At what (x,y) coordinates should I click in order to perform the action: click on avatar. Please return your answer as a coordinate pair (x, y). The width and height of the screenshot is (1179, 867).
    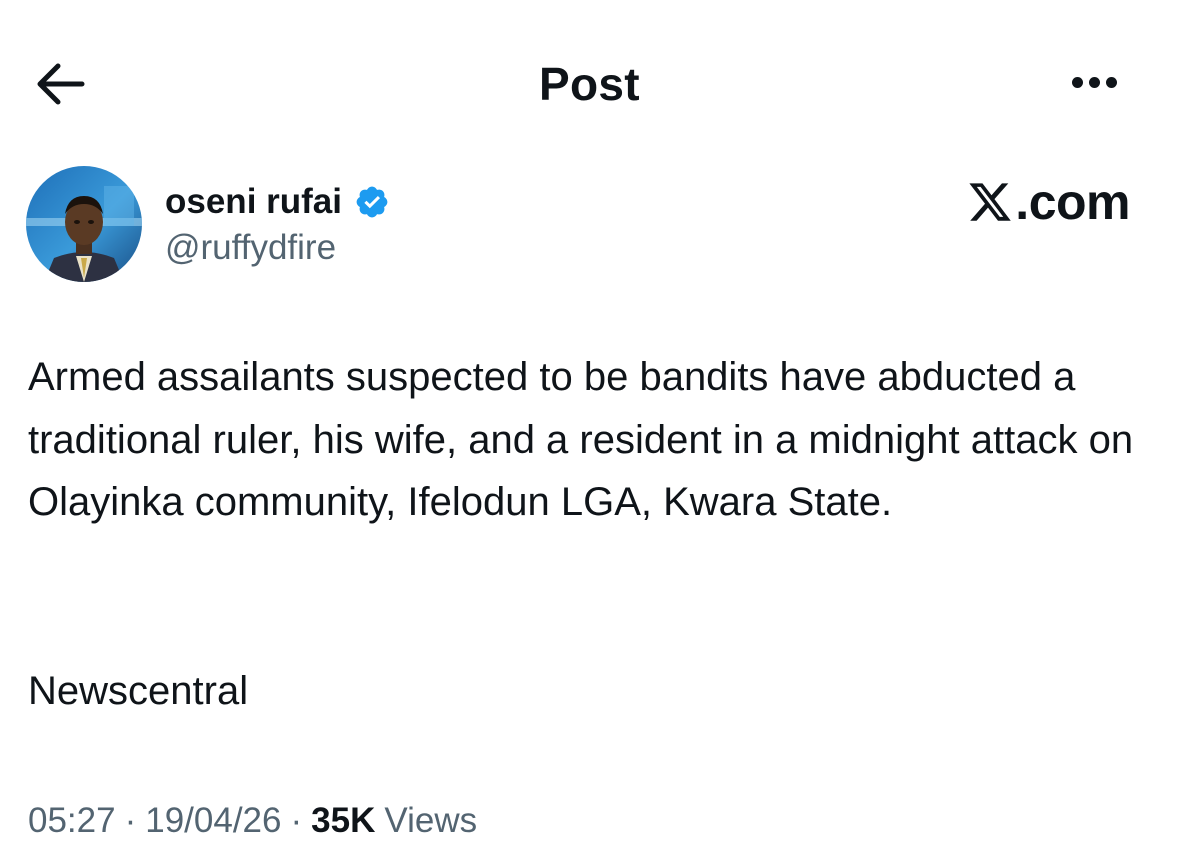
    Looking at the image, I should click on (84, 224).